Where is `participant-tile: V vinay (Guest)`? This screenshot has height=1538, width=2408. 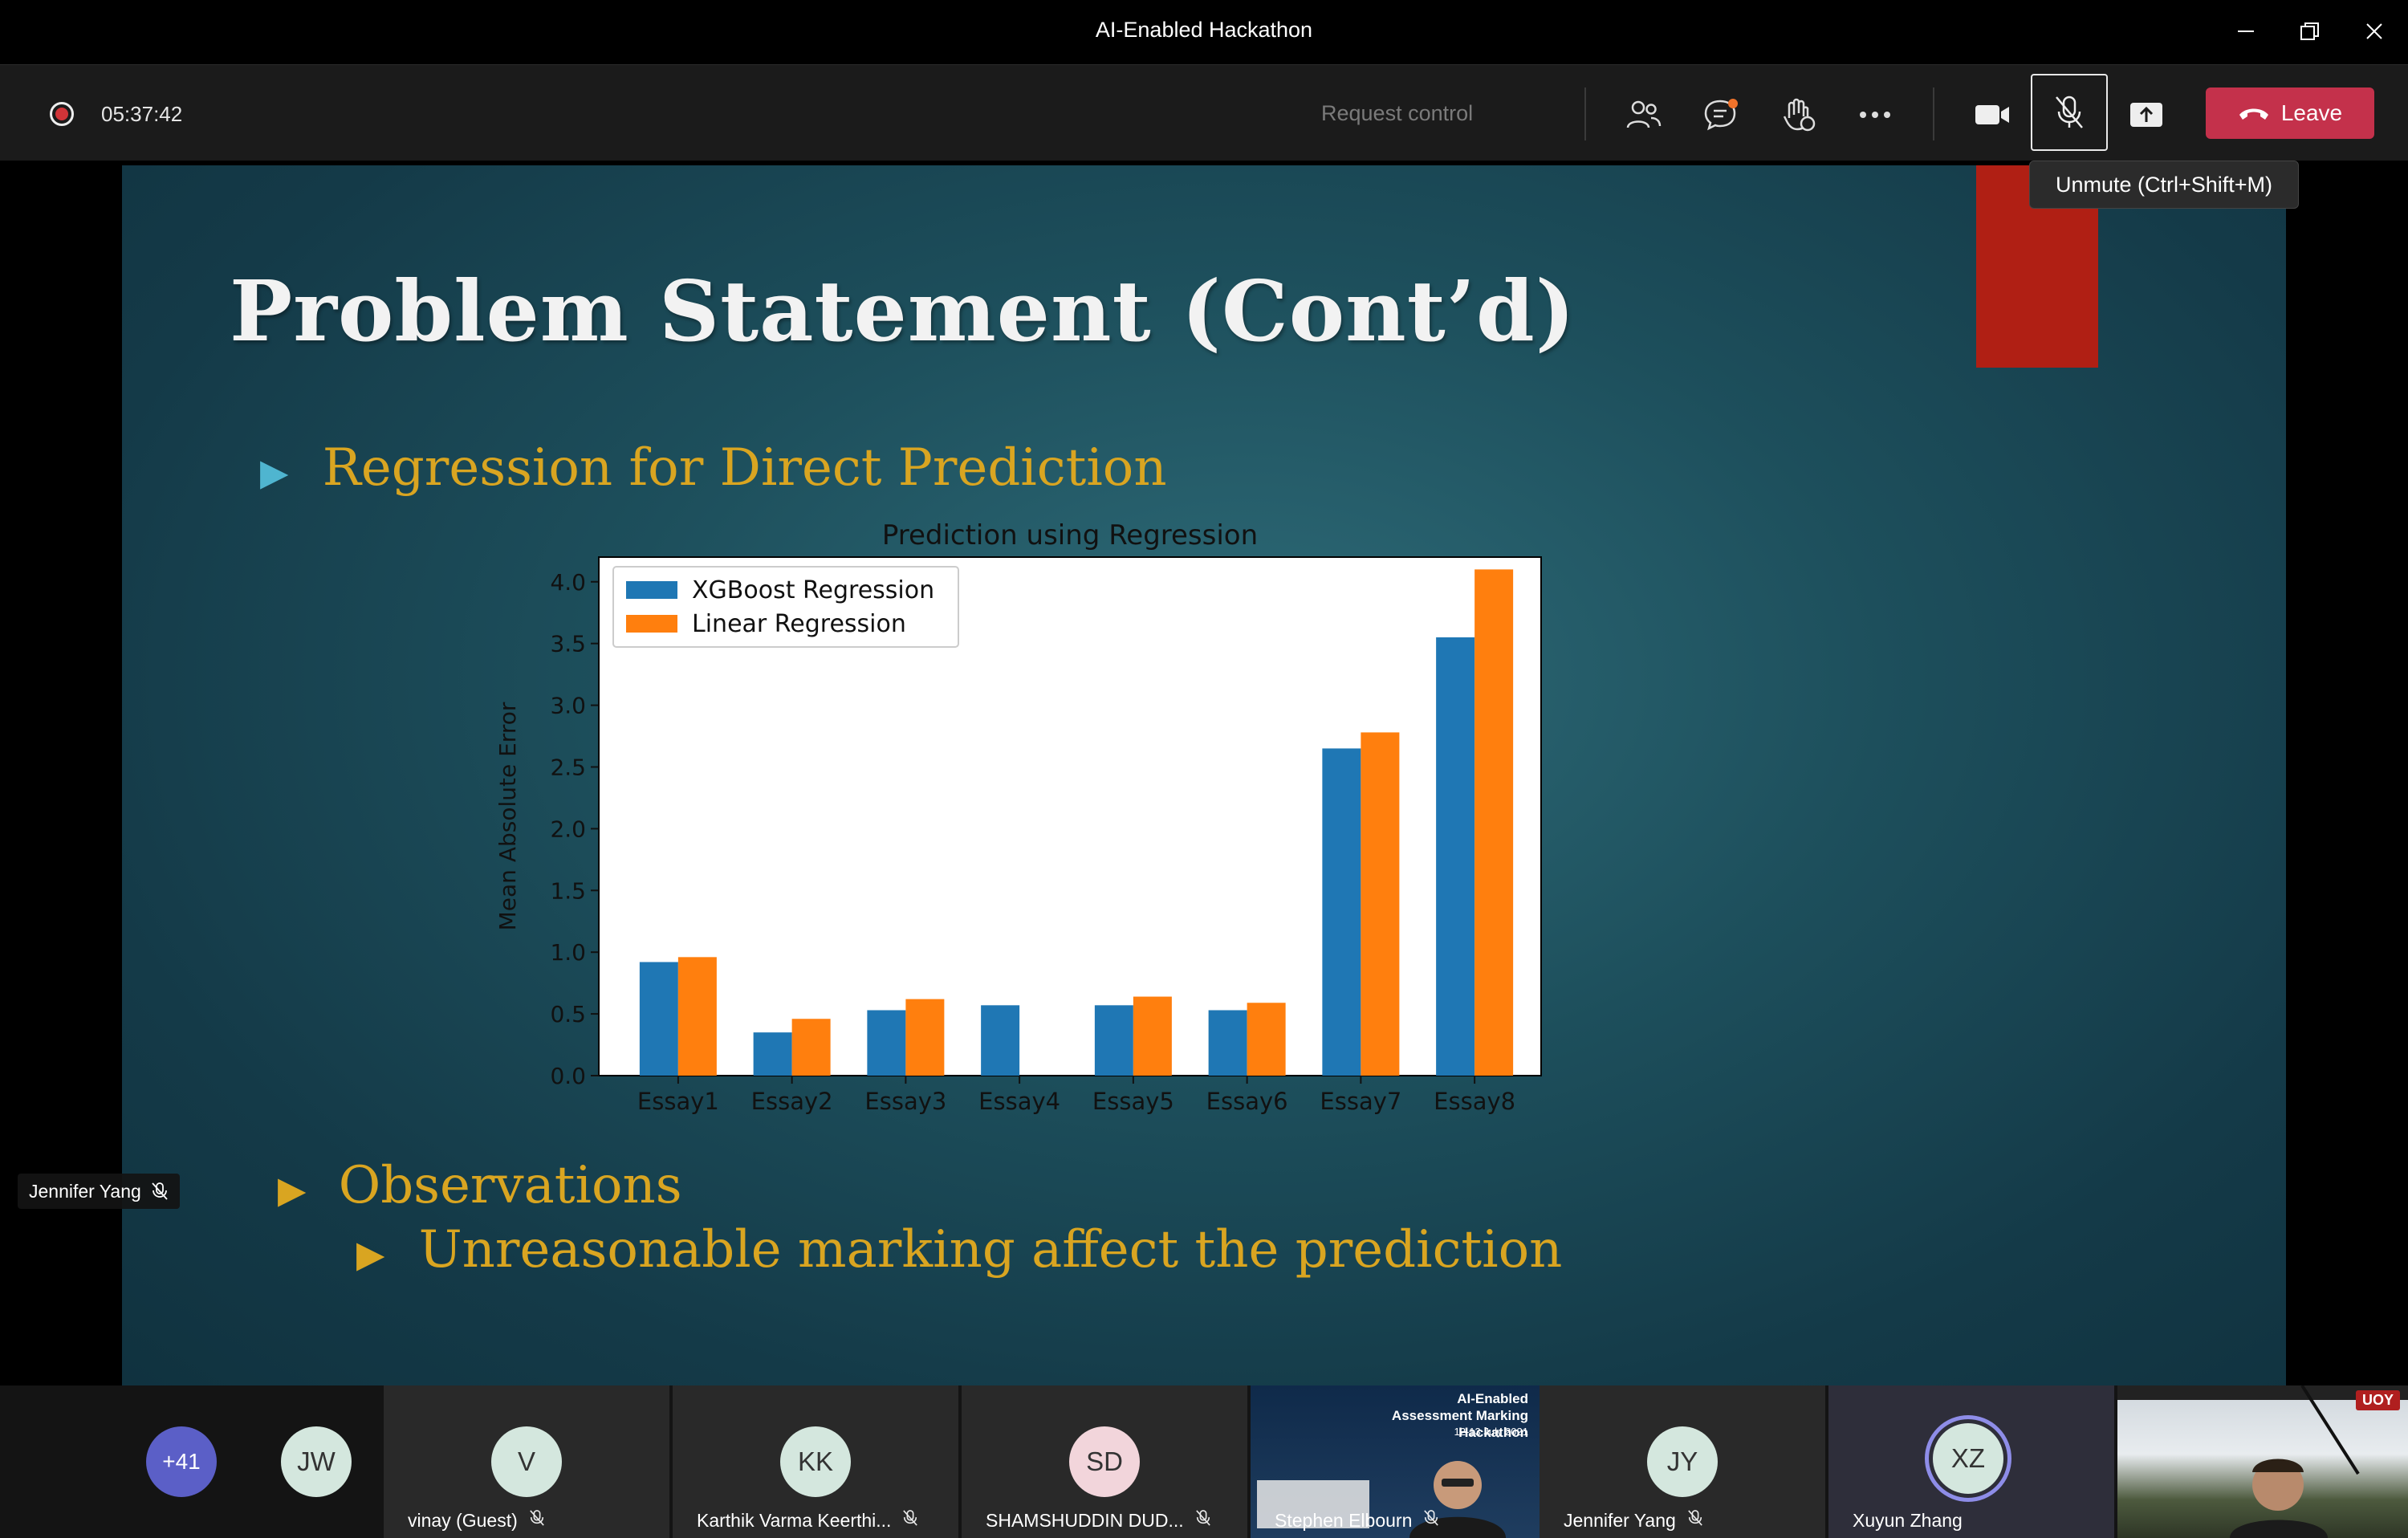 participant-tile: V vinay (Guest) is located at coordinates (526, 1461).